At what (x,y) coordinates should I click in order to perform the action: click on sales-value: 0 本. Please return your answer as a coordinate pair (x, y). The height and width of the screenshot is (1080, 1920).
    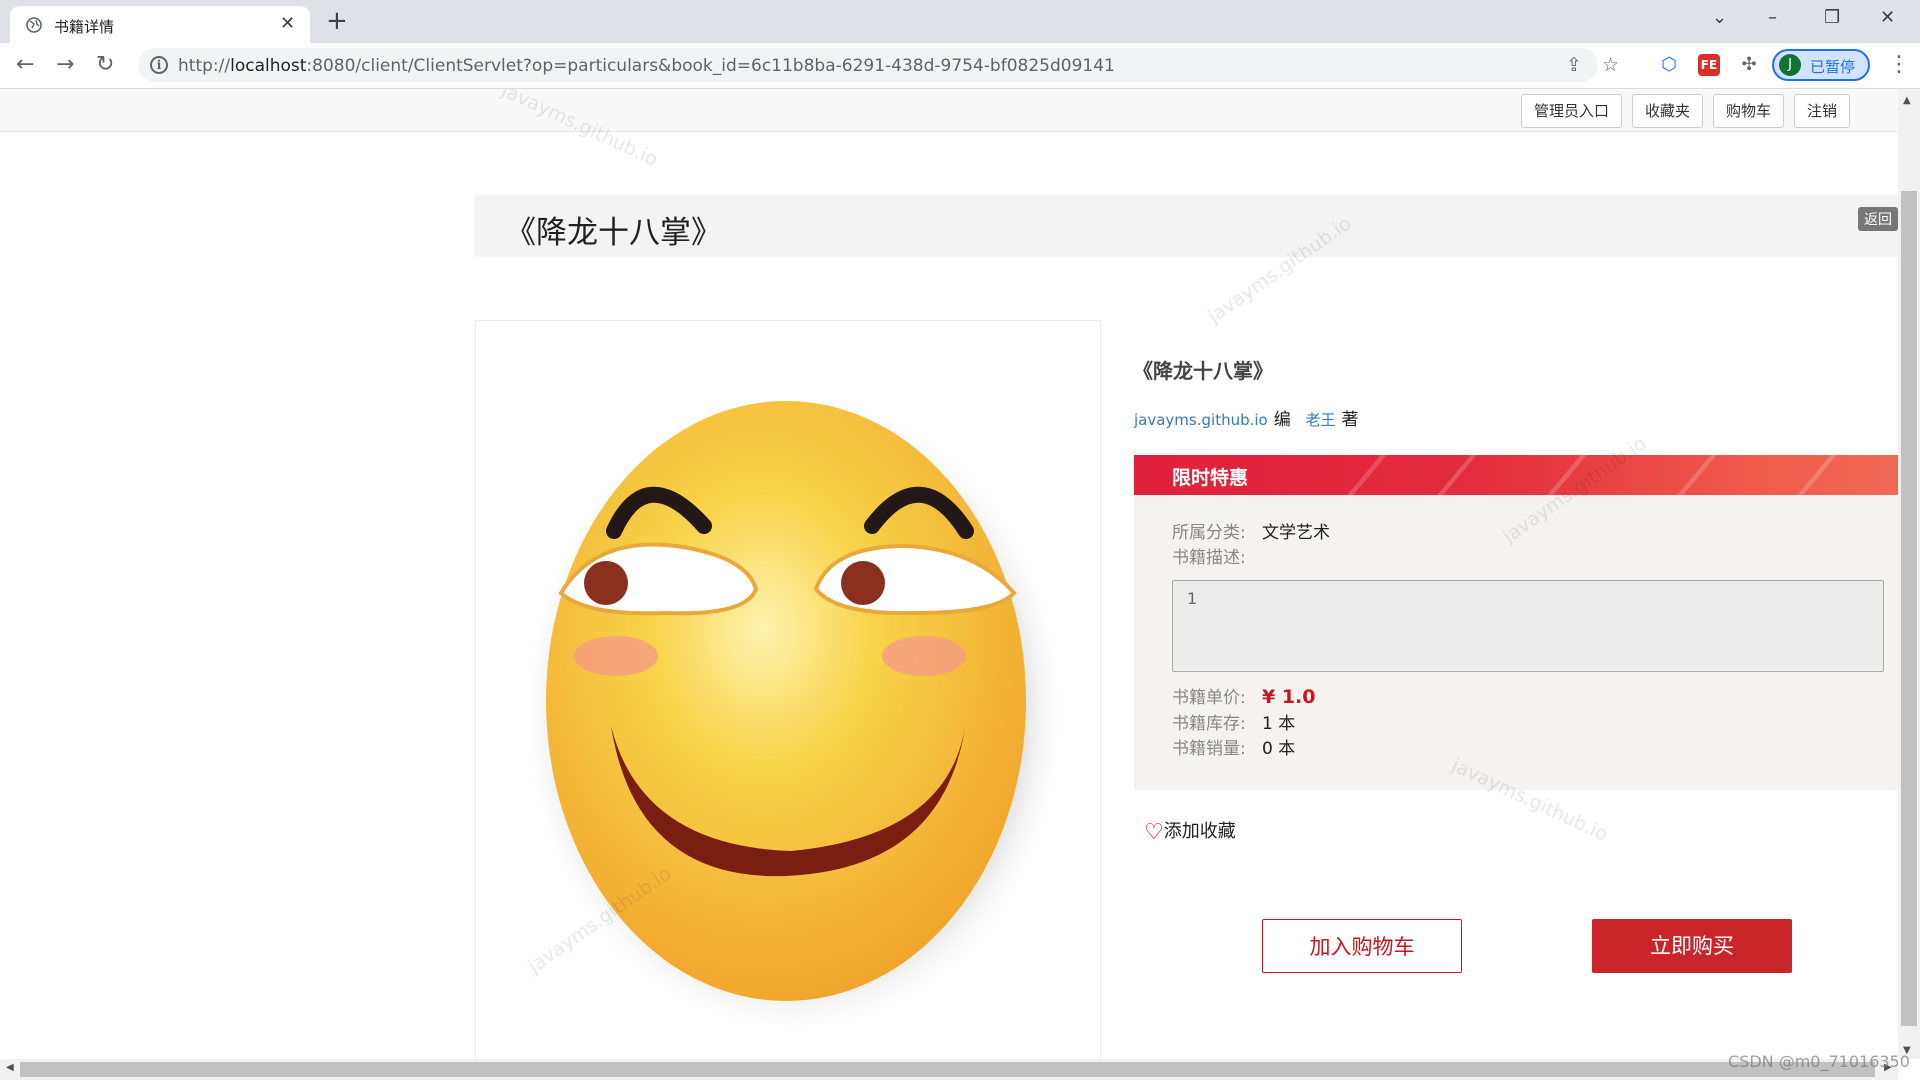
    Looking at the image, I should click on (1279, 749).